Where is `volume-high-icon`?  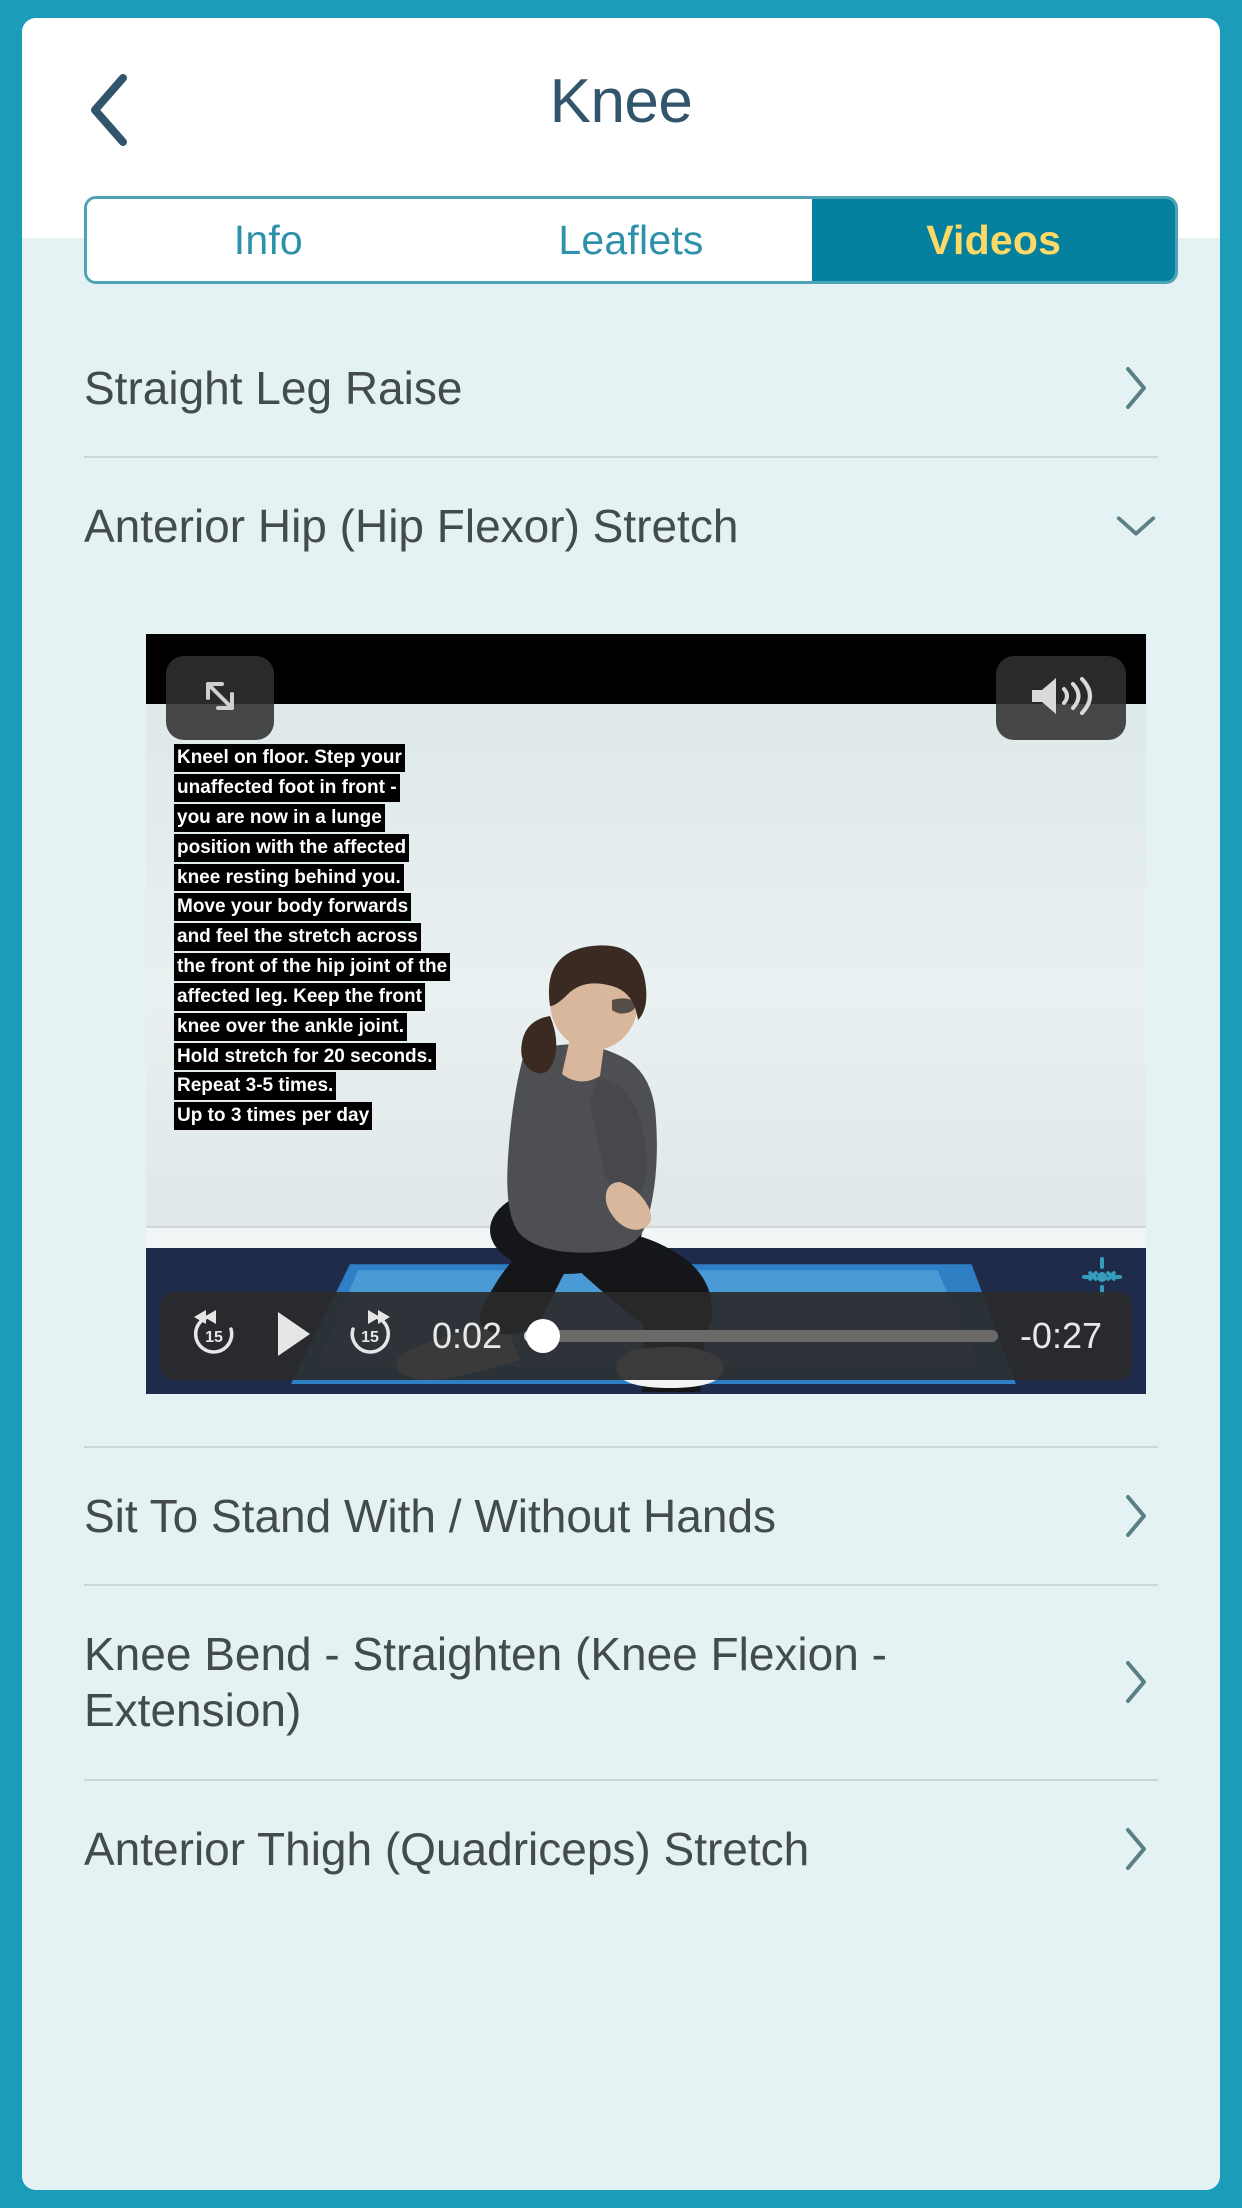 volume-high-icon is located at coordinates (1061, 698).